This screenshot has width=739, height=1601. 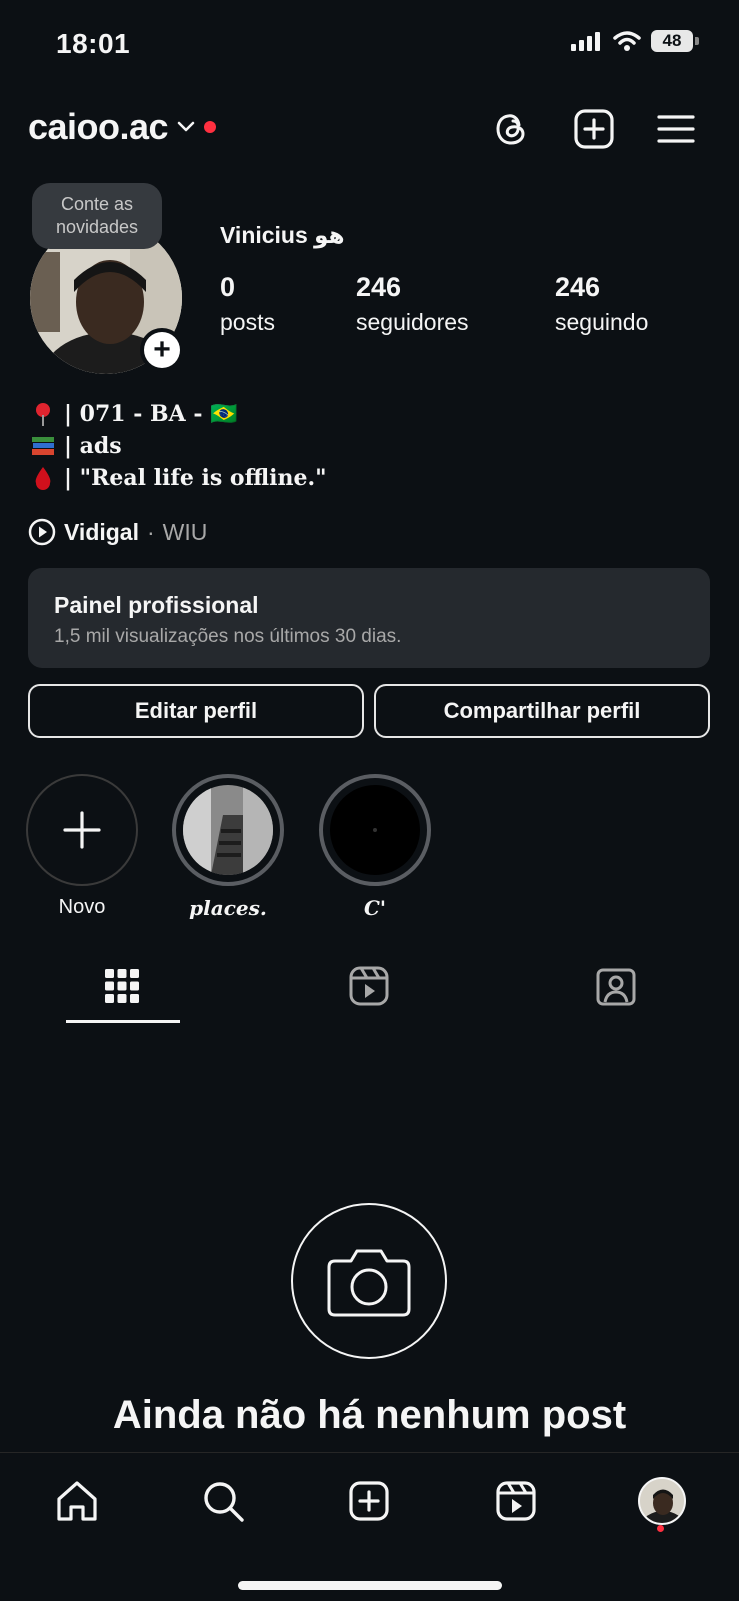 What do you see at coordinates (370, 1585) in the screenshot?
I see `home-indicator` at bounding box center [370, 1585].